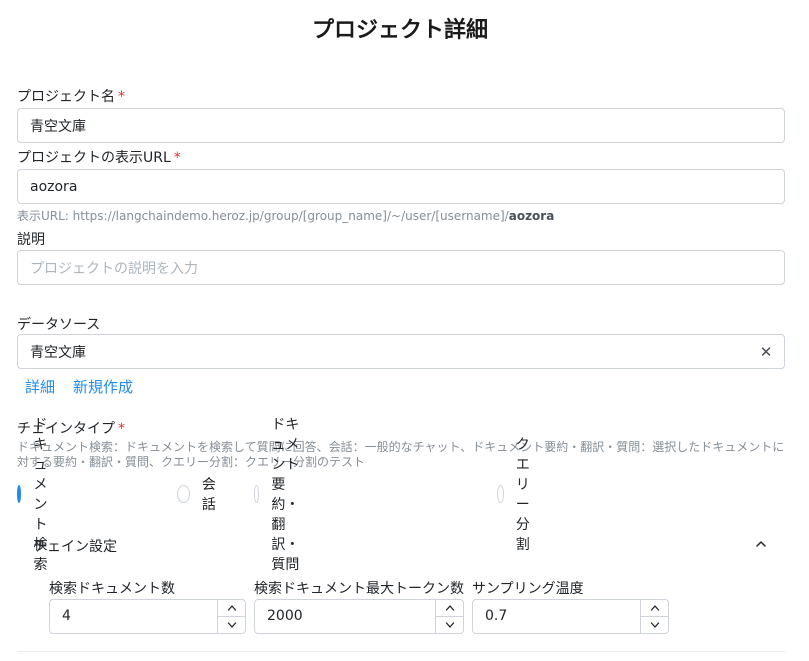 Image resolution: width=809 pixels, height=661 pixels. Describe the element at coordinates (359, 616) in the screenshot. I see `max-token-input: 2000` at that location.